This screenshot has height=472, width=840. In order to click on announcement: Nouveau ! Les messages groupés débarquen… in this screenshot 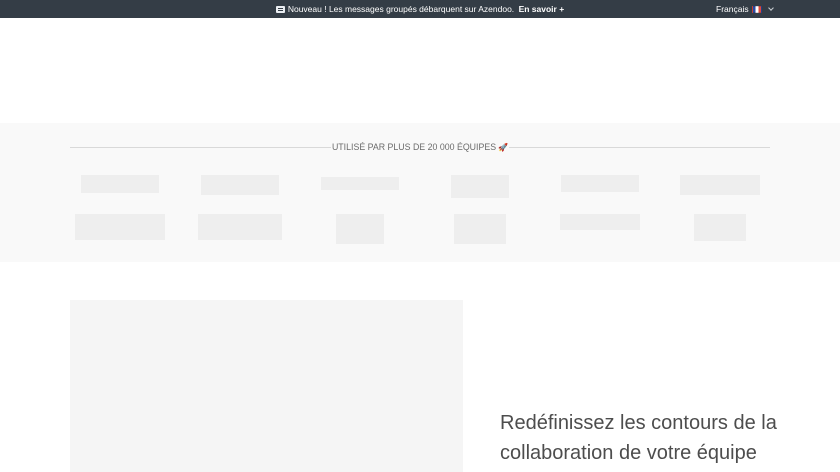, I will do `click(420, 9)`.